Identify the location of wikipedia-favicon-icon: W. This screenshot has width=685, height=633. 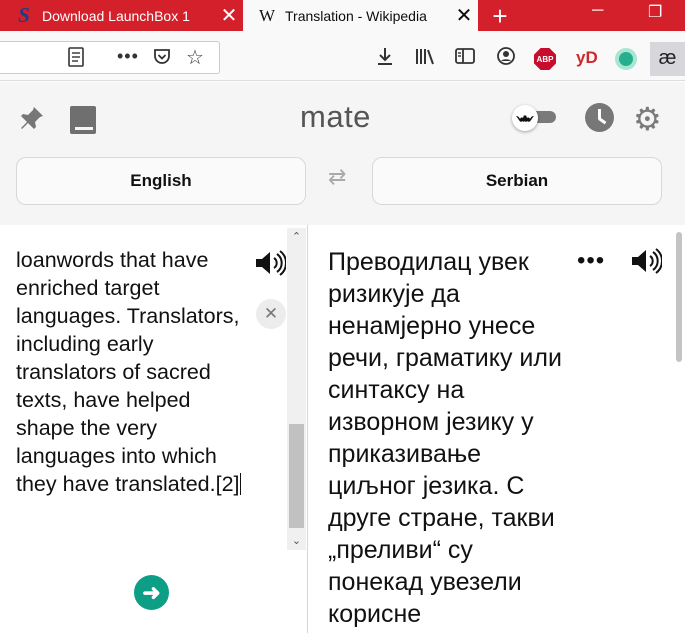
(267, 15).